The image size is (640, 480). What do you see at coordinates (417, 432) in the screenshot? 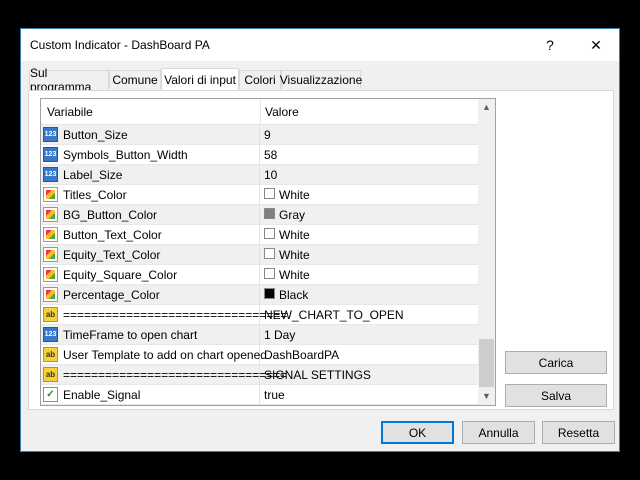
I see `ok-button: OK` at bounding box center [417, 432].